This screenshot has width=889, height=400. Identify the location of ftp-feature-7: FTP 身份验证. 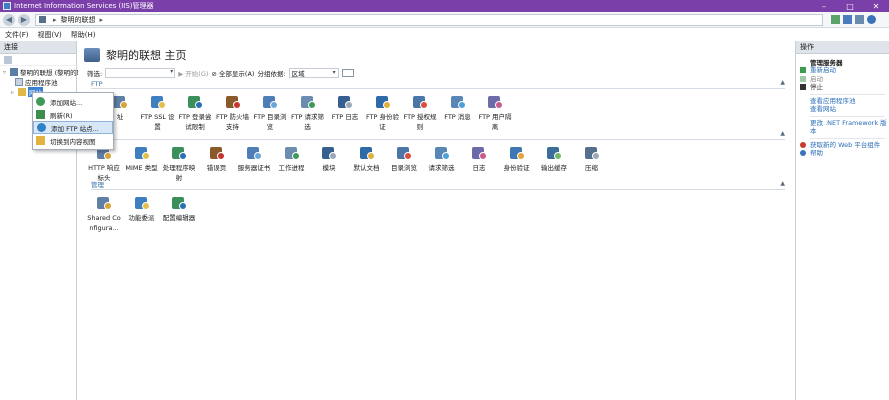
(383, 113).